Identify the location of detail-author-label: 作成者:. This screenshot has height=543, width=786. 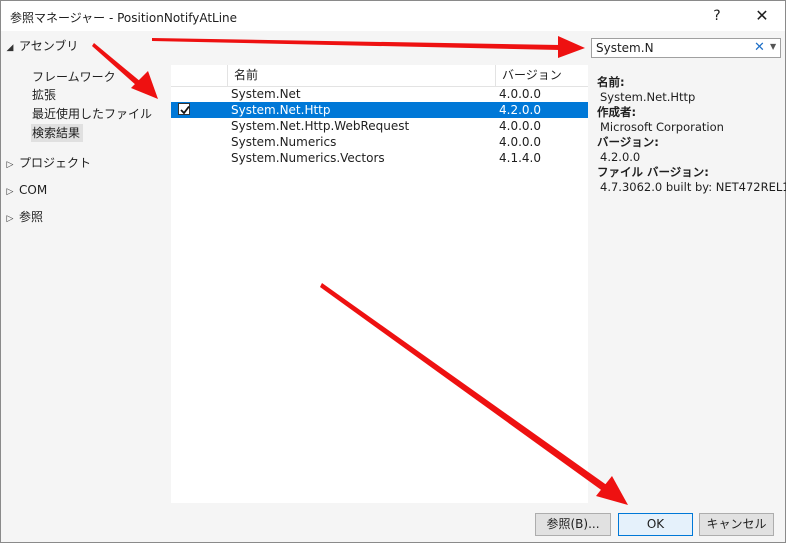
(617, 112).